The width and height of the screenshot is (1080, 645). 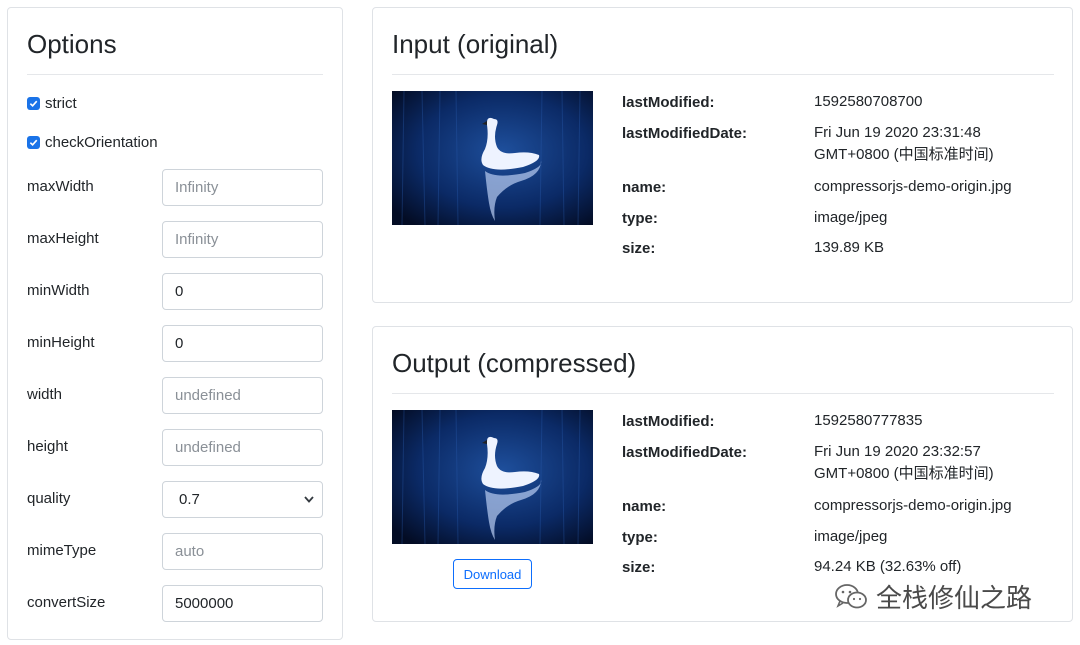 What do you see at coordinates (913, 186) in the screenshot?
I see `input-name-value: compressorjs-demo-origin.jpg` at bounding box center [913, 186].